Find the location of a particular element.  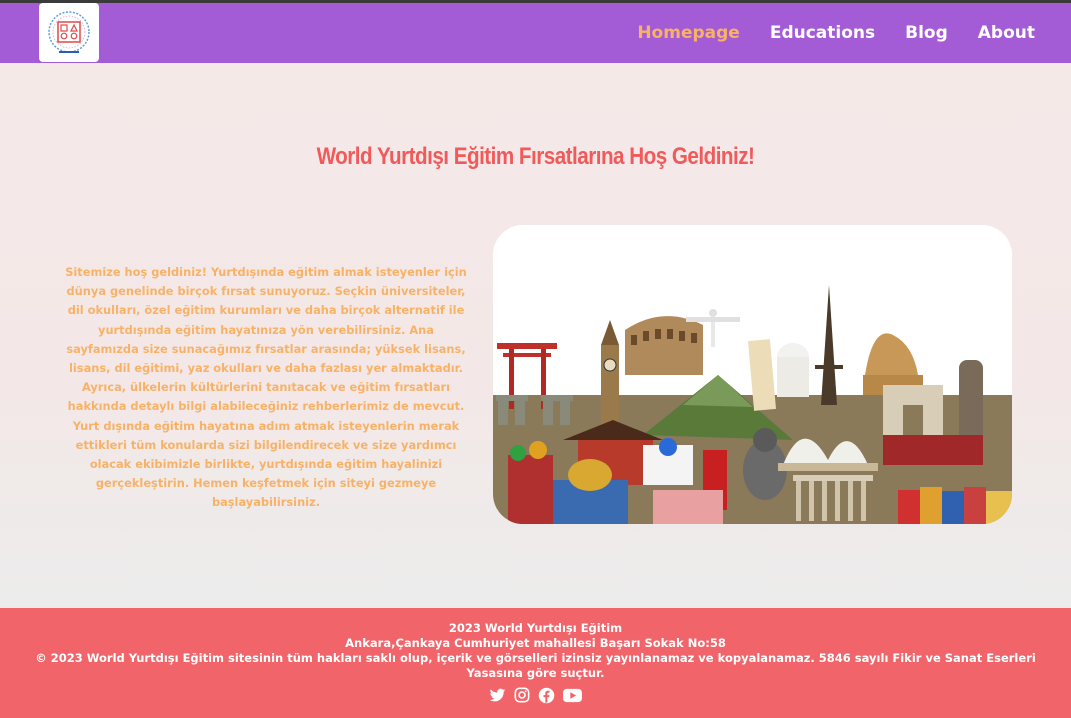

school-logo-icon is located at coordinates (69, 31).